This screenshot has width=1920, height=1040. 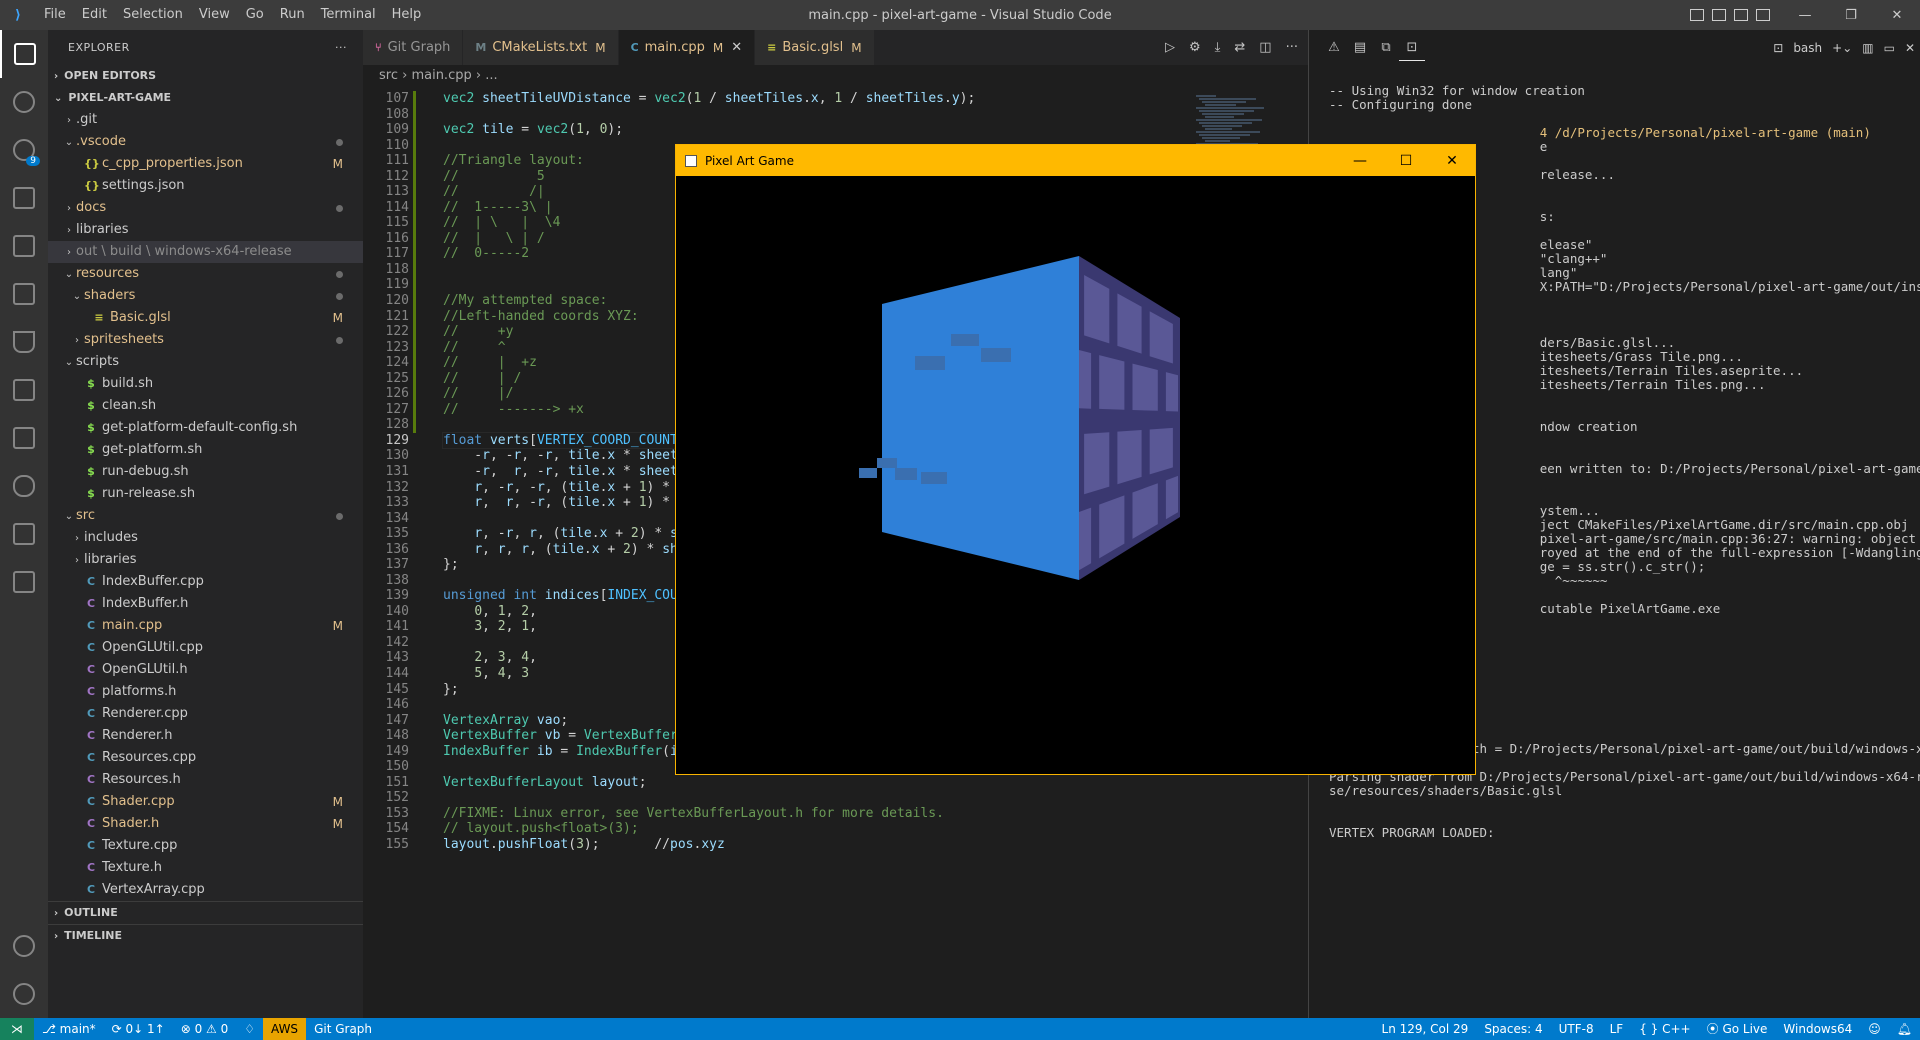 I want to click on menu-selection: Selection, so click(x=153, y=15).